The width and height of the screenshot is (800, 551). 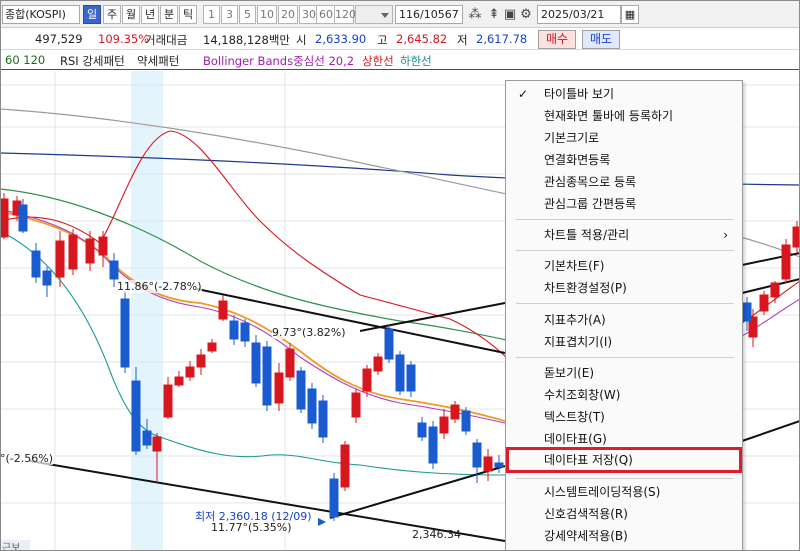 What do you see at coordinates (41, 14) in the screenshot?
I see `symbol-field: 종합(KOSPI)` at bounding box center [41, 14].